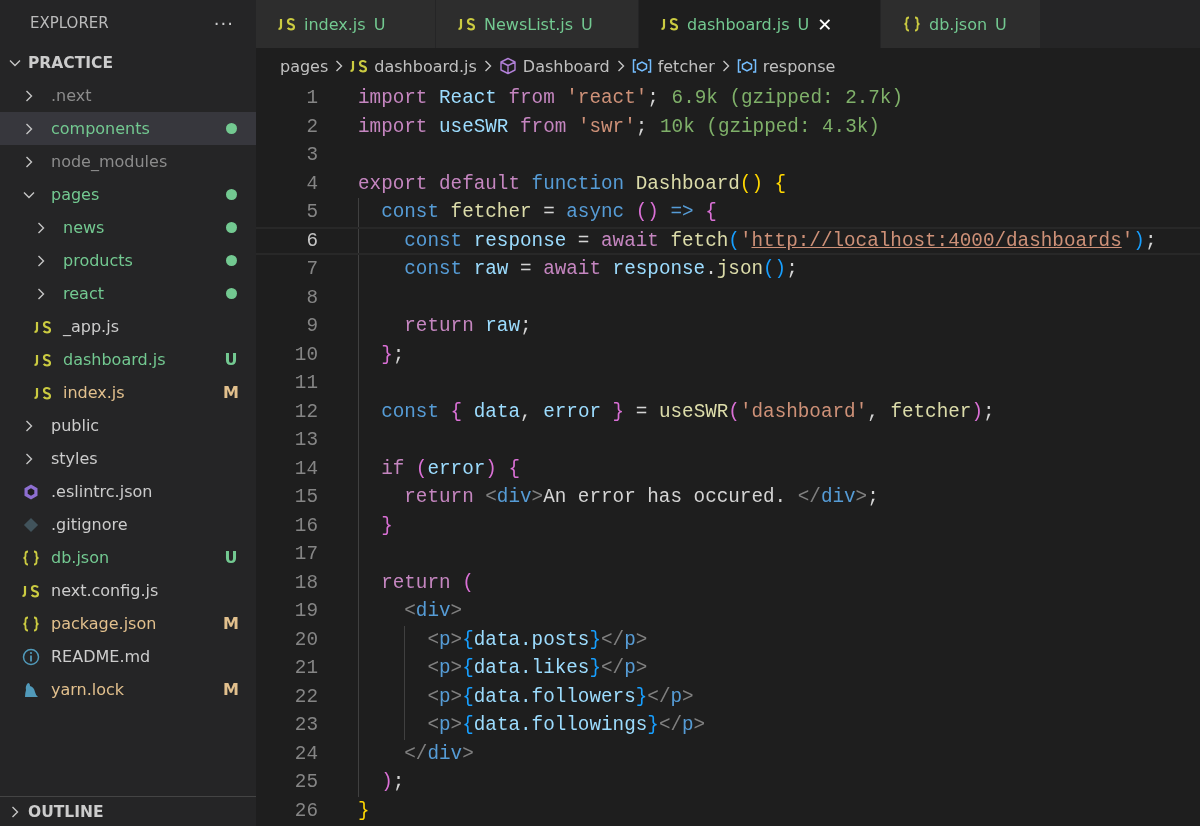 This screenshot has width=1200, height=826. What do you see at coordinates (787, 98) in the screenshot?
I see `import-cost-hint: 6.9k (gzipped: 2.7k)` at bounding box center [787, 98].